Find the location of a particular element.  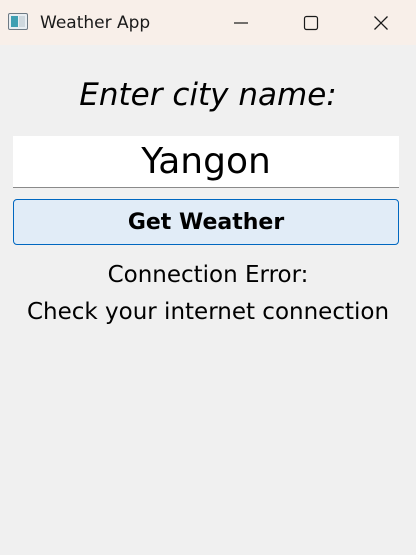

status-line-2: Check your internet connection is located at coordinates (208, 312).